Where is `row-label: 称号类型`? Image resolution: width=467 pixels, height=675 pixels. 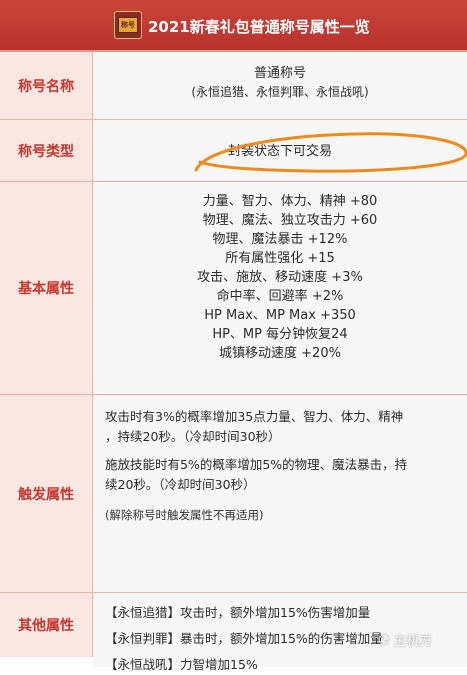
row-label: 称号类型 is located at coordinates (46, 150).